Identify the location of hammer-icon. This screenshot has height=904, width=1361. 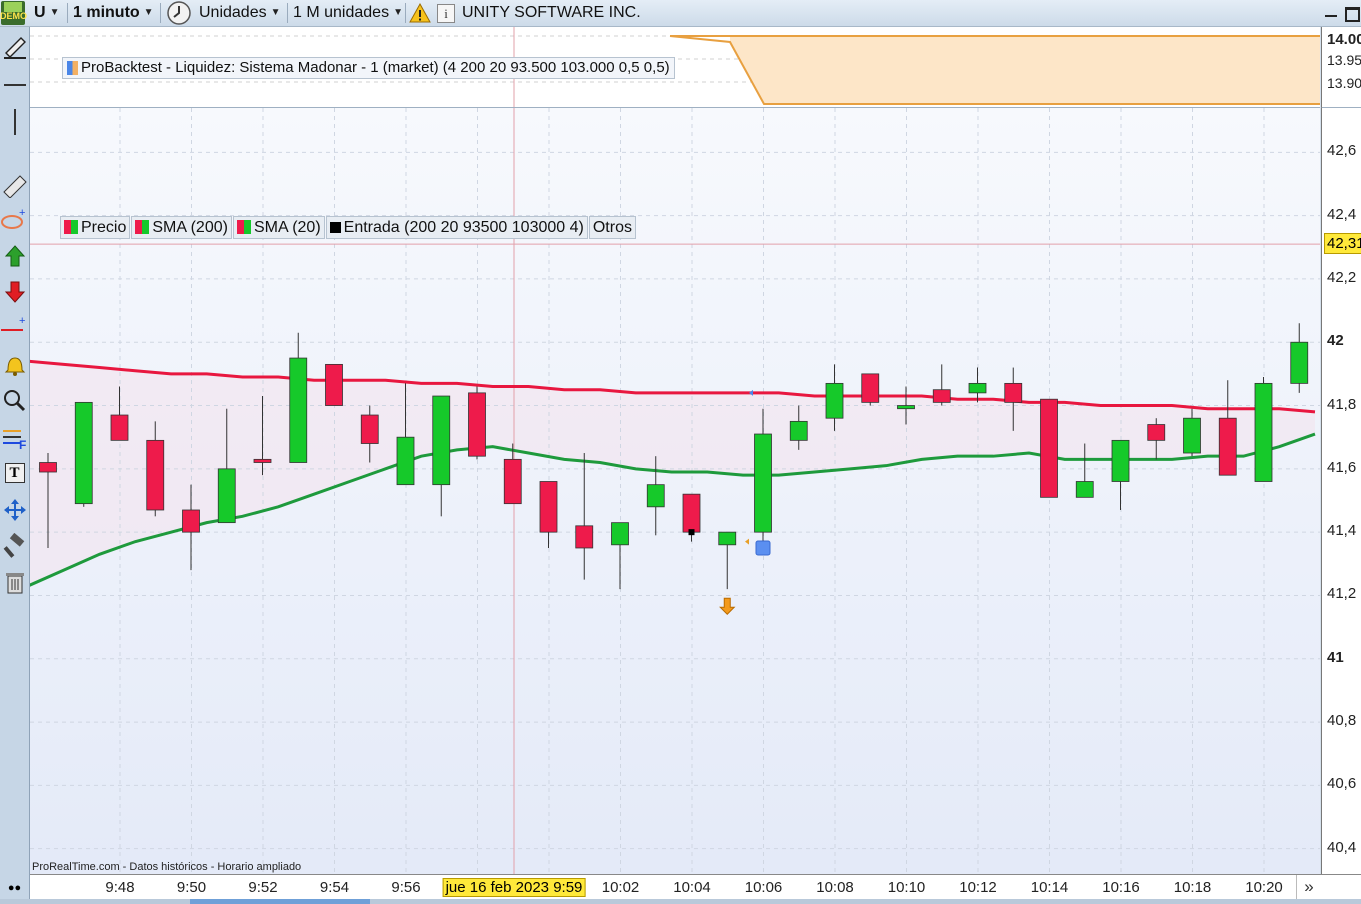
(14, 545).